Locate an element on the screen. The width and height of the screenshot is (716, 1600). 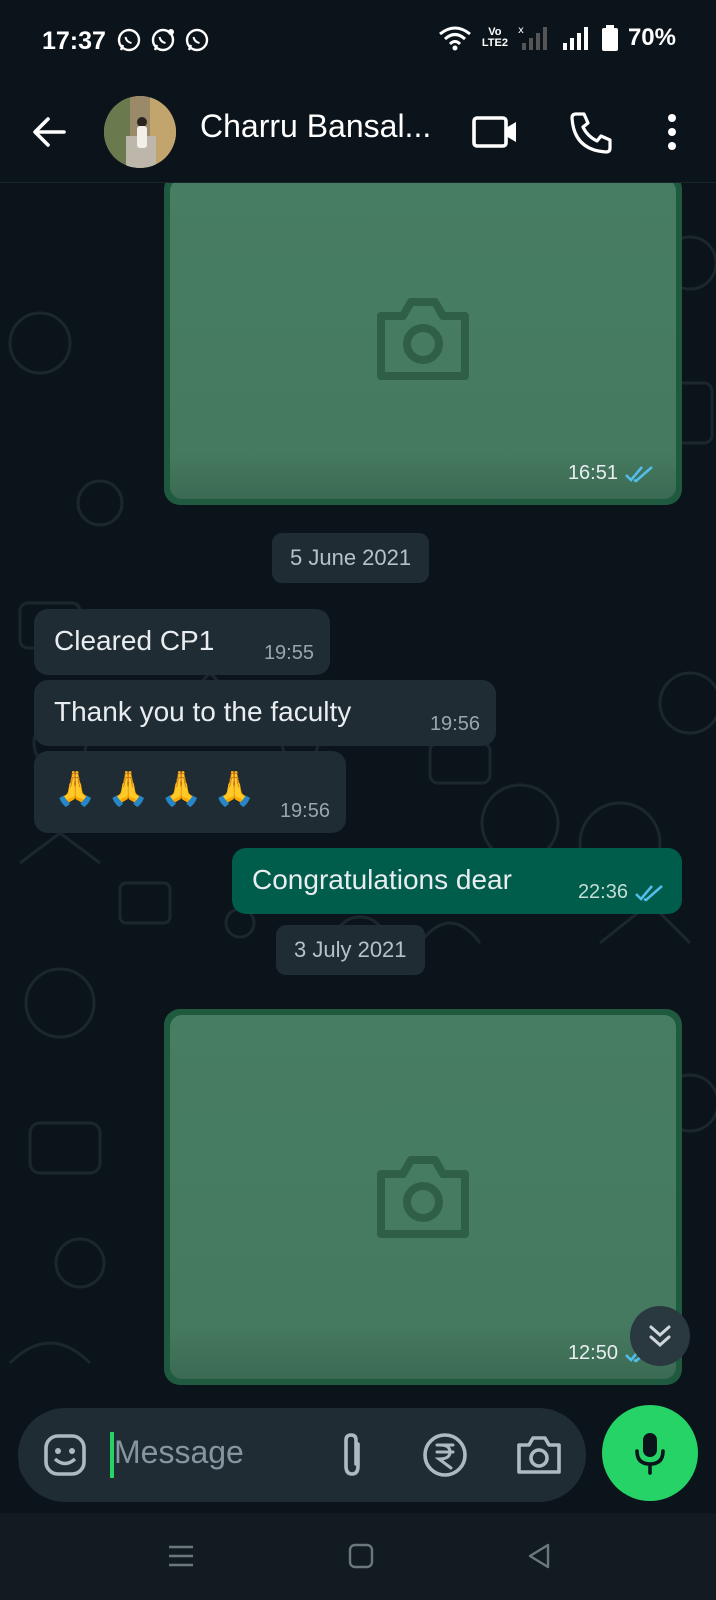
status-app-icons is located at coordinates (163, 40).